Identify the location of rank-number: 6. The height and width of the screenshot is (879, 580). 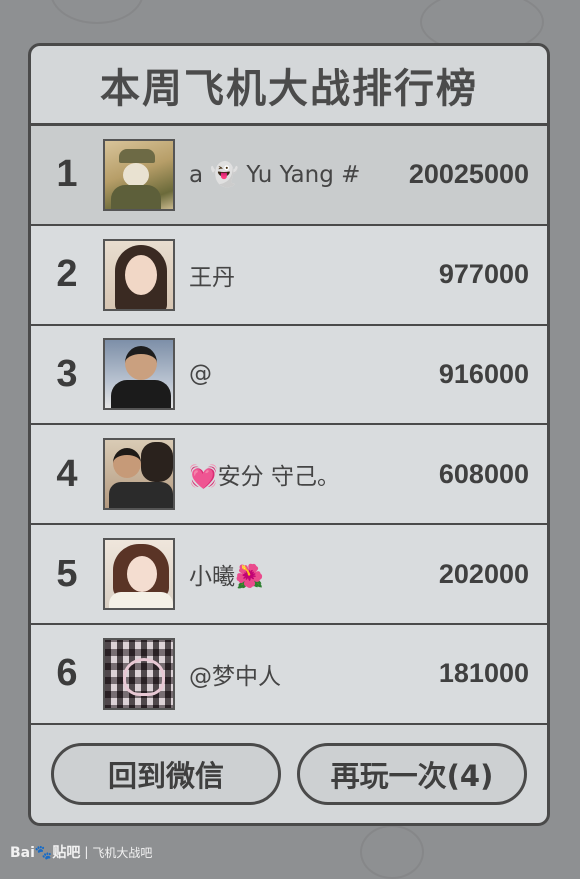
(67, 673).